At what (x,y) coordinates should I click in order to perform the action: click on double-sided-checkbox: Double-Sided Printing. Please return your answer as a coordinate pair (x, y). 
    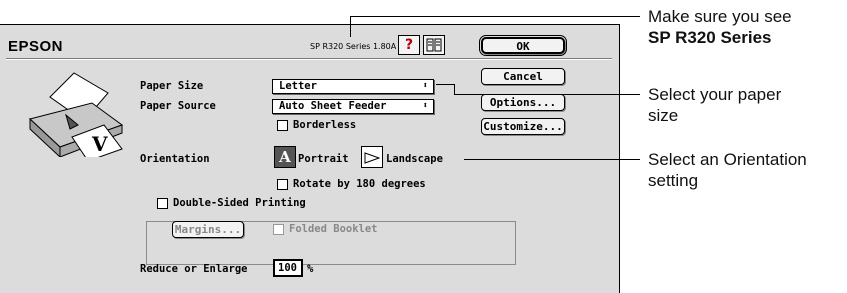
    Looking at the image, I should click on (231, 203).